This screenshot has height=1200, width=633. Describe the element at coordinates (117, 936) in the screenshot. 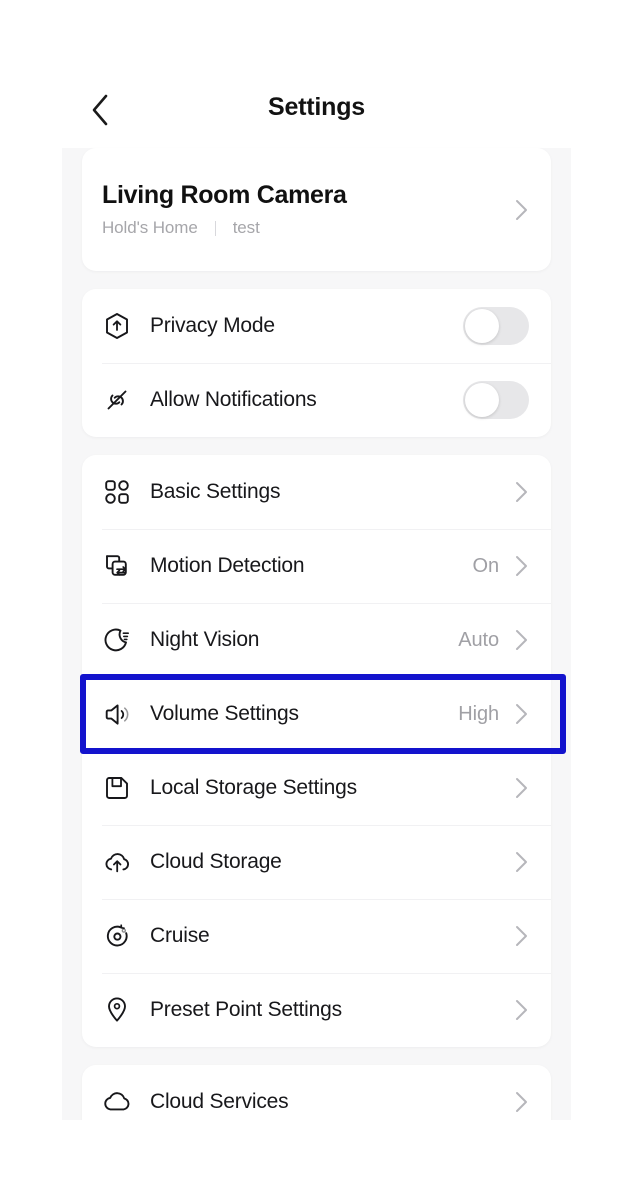

I see `cruise-rotate-icon` at that location.